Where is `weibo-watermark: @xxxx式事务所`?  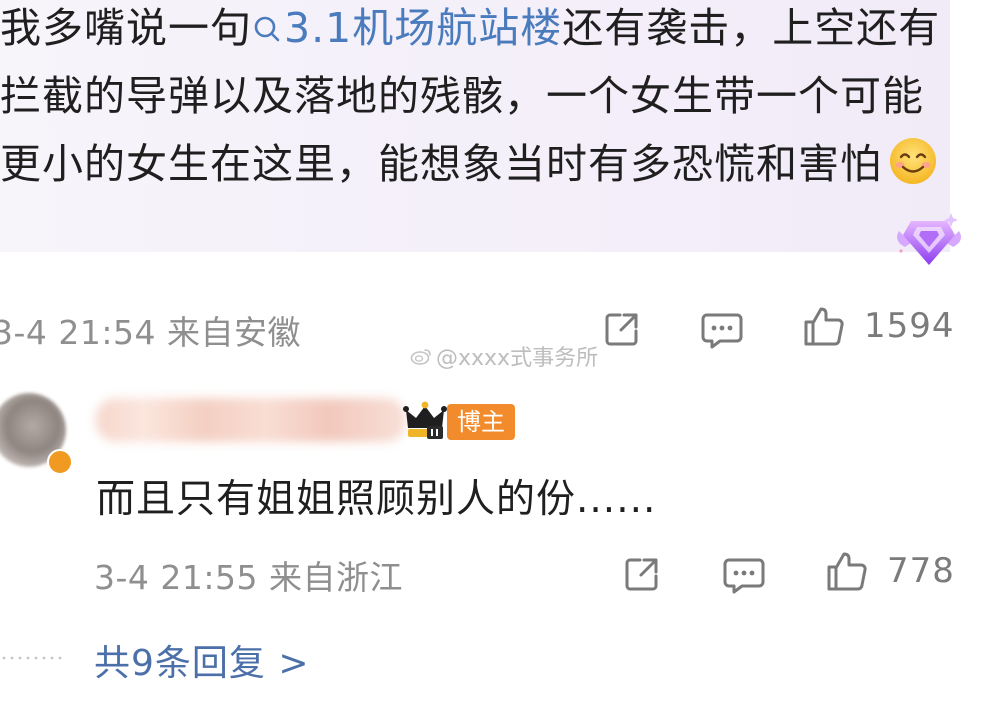 weibo-watermark: @xxxx式事务所 is located at coordinates (504, 356).